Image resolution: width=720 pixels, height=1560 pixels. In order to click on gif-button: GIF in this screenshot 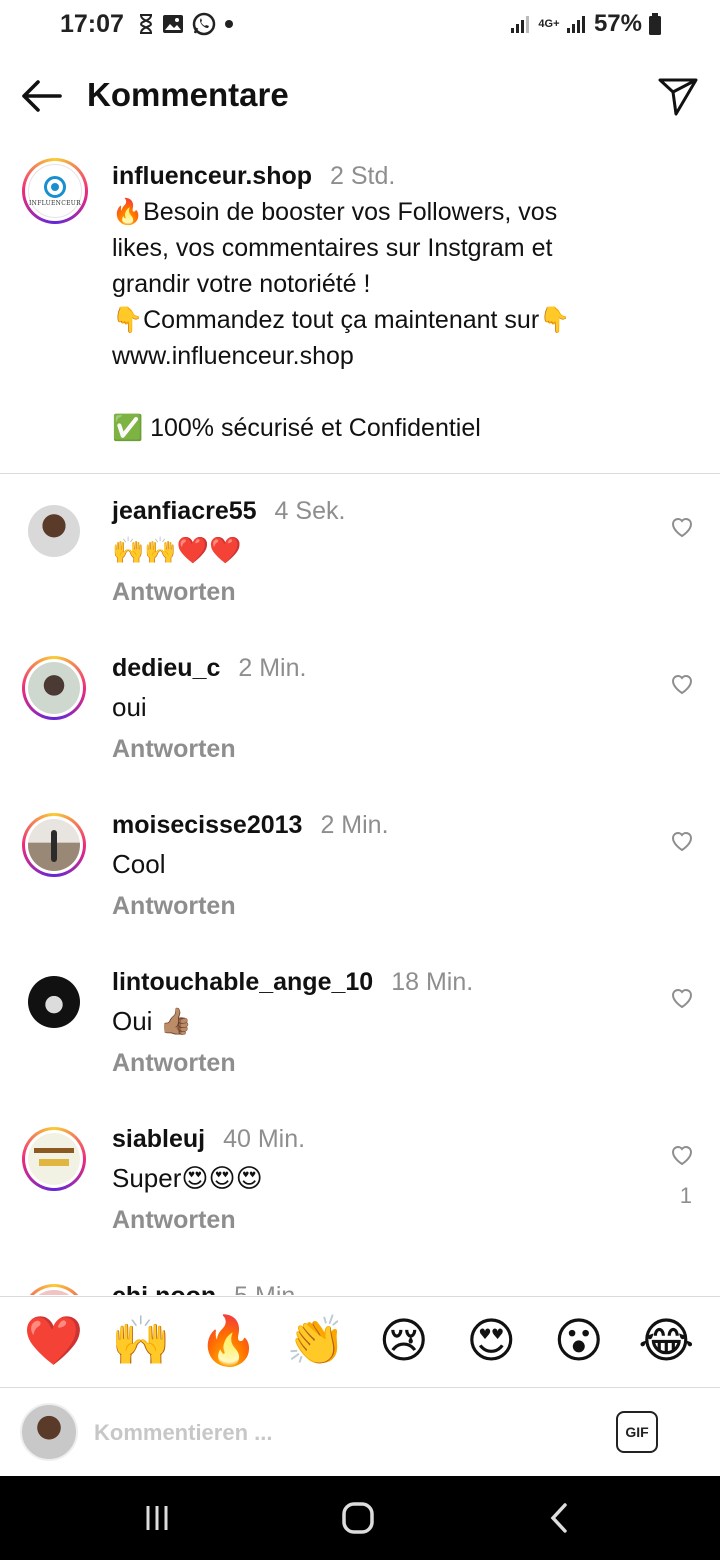, I will do `click(637, 1432)`.